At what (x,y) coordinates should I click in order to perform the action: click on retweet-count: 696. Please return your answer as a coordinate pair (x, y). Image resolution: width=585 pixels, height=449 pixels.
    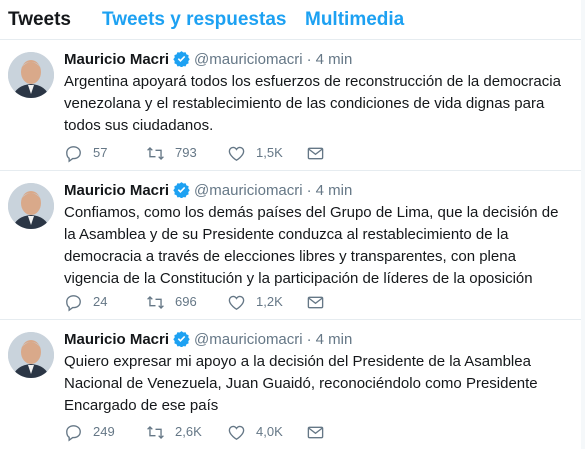
    Looking at the image, I should click on (186, 301).